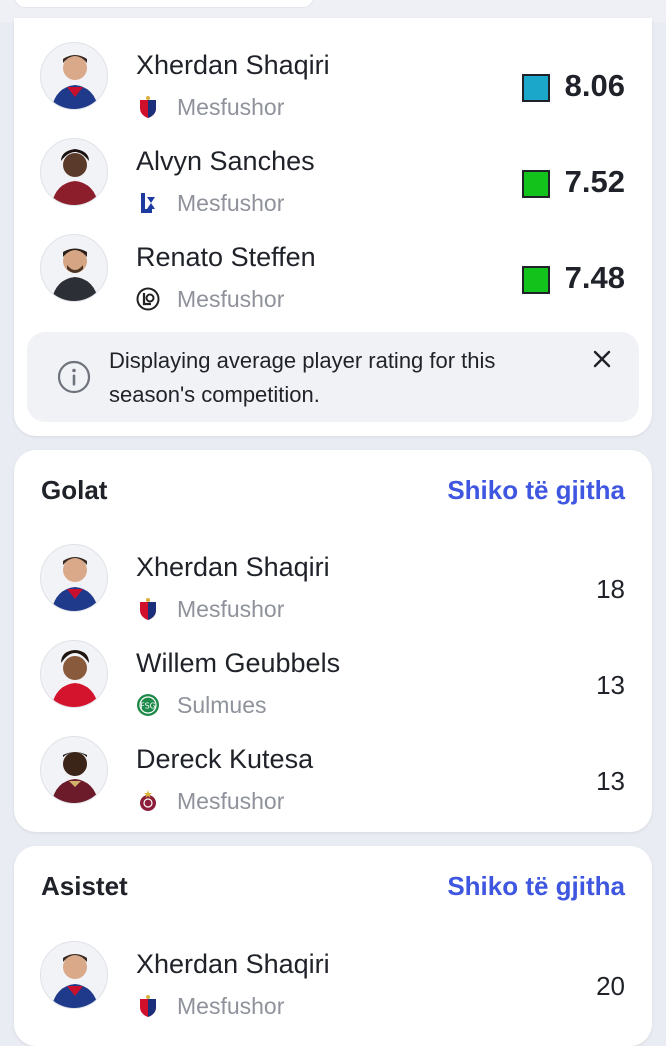 Image resolution: width=666 pixels, height=1046 pixels. What do you see at coordinates (333, 268) in the screenshot?
I see `player-row: Renato Steffen Mesfushor 7.48` at bounding box center [333, 268].